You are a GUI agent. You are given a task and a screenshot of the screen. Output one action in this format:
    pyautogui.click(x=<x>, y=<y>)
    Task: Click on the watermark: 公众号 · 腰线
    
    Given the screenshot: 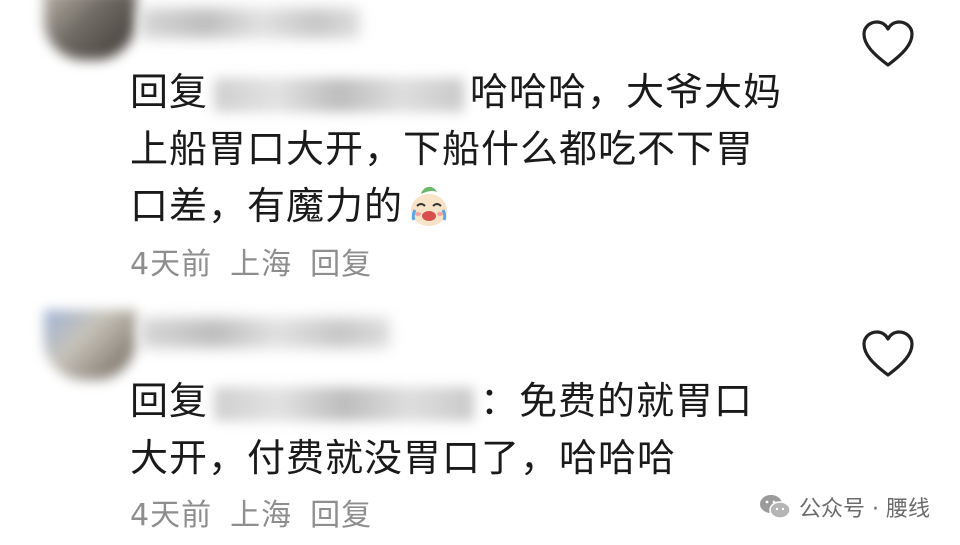 What is the action you would take?
    pyautogui.click(x=844, y=507)
    